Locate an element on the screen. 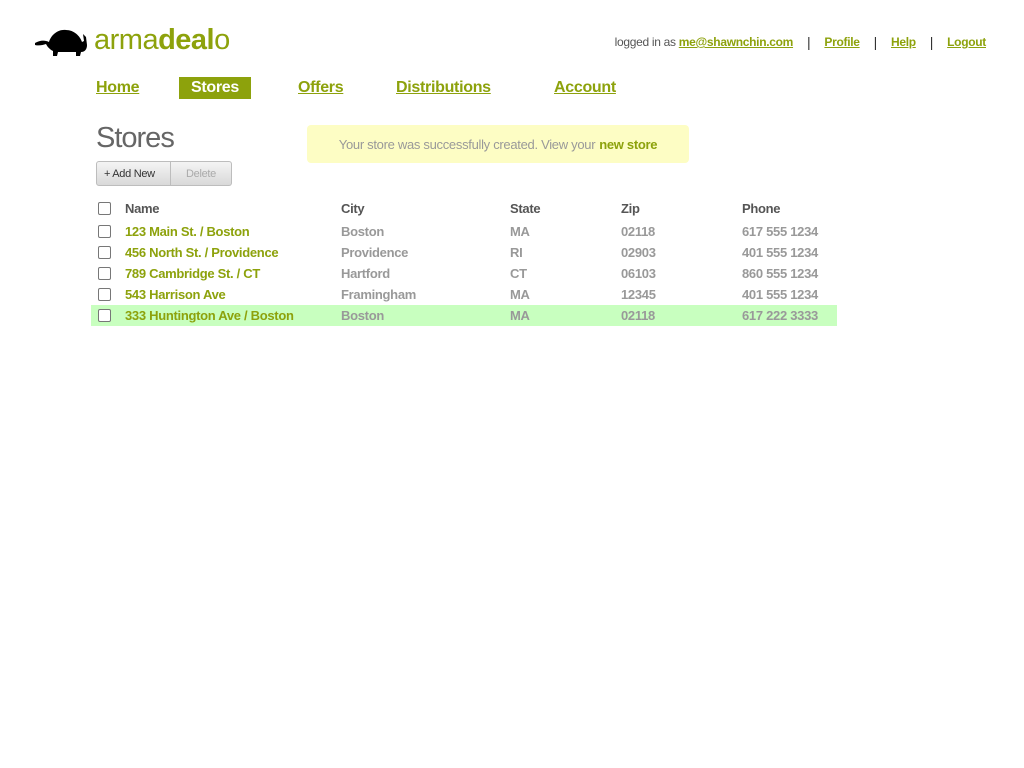  column-header-state: State is located at coordinates (525, 209).